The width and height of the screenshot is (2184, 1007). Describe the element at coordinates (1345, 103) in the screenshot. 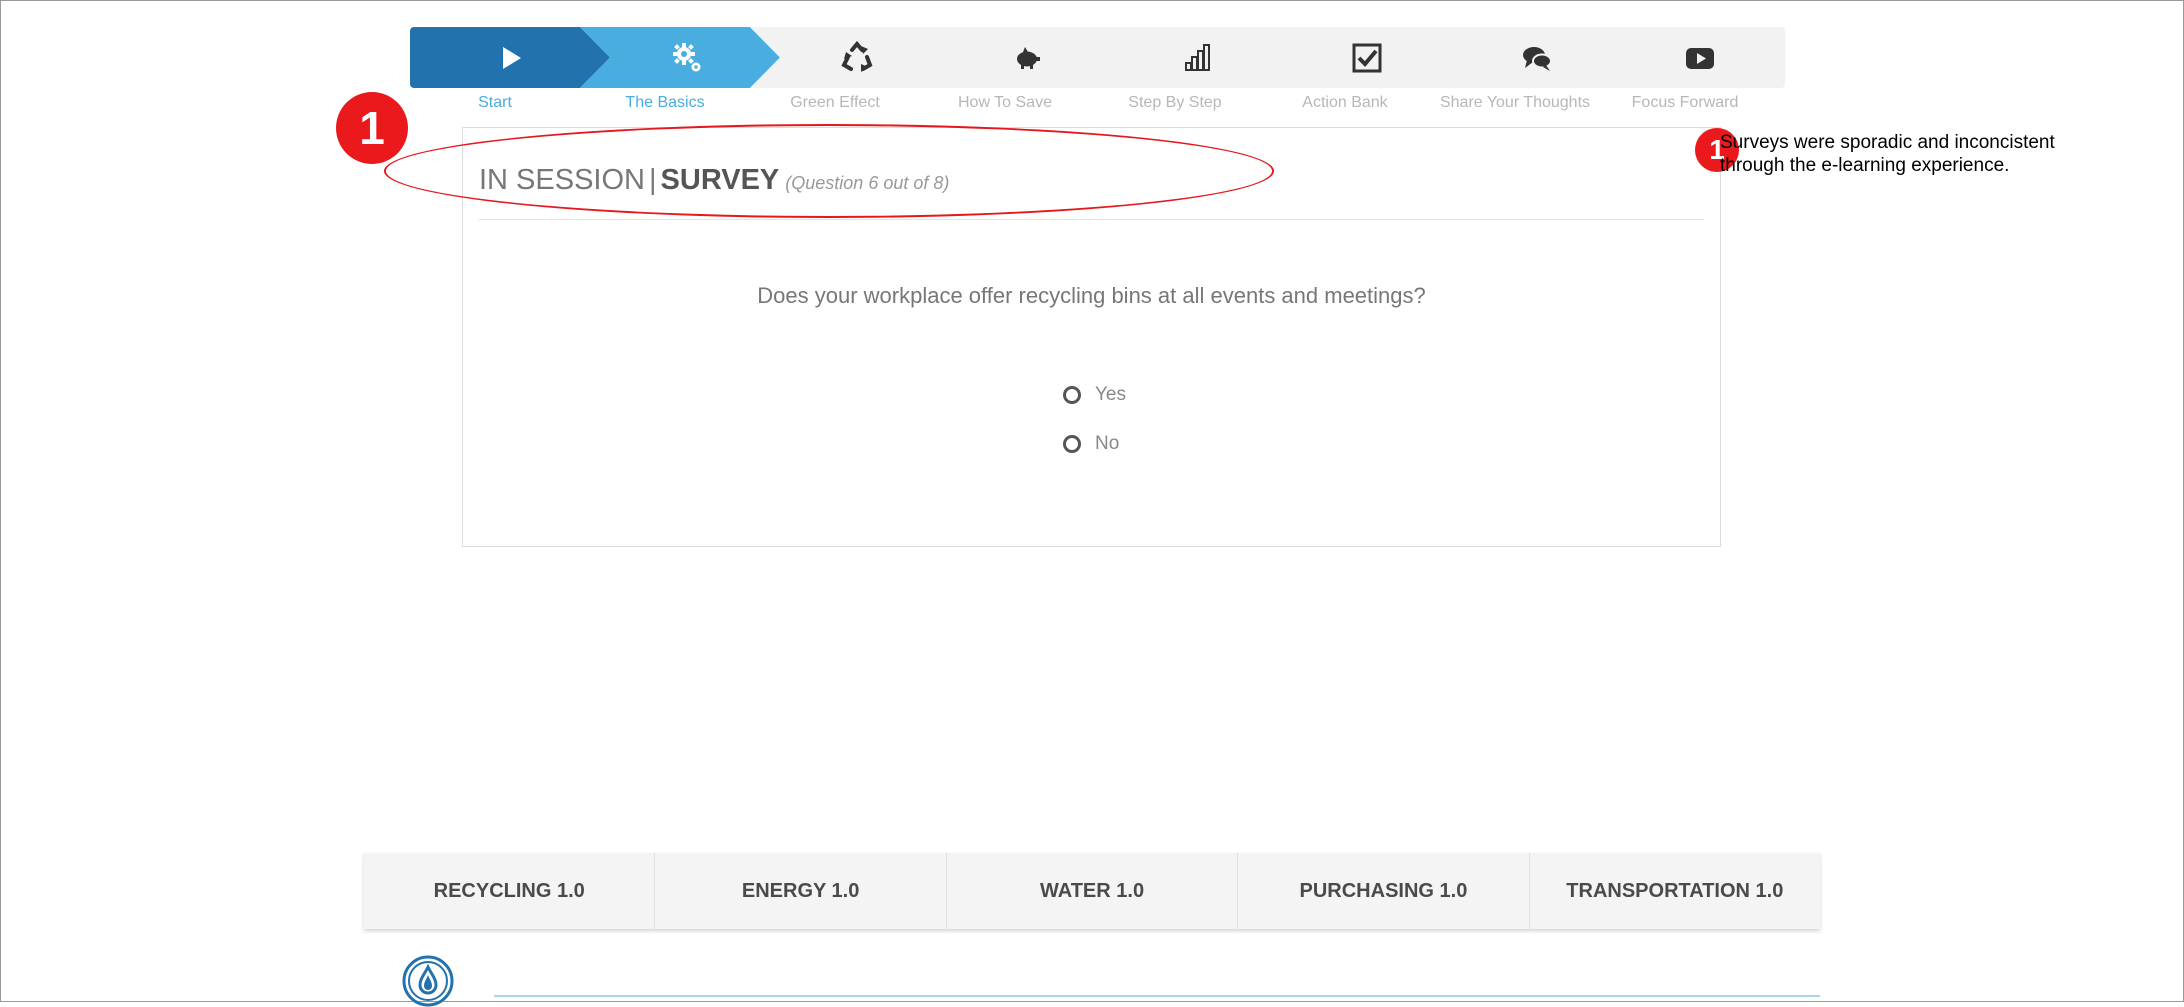

I see `step-label: Action Bank` at that location.